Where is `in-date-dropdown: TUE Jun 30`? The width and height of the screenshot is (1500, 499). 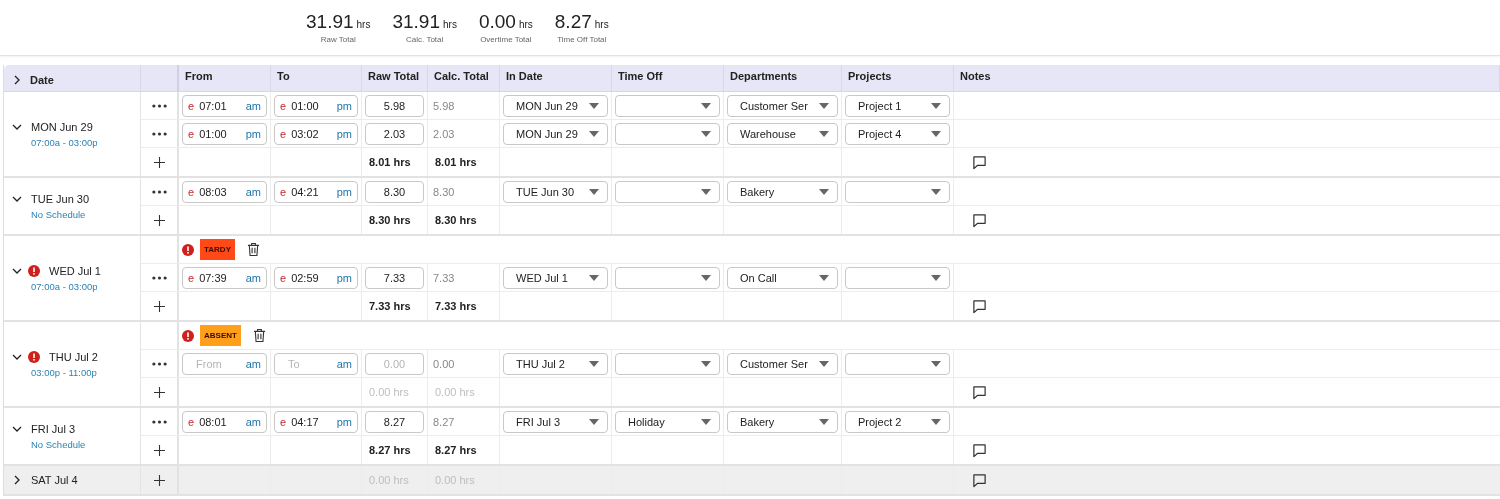
in-date-dropdown: TUE Jun 30 is located at coordinates (555, 191).